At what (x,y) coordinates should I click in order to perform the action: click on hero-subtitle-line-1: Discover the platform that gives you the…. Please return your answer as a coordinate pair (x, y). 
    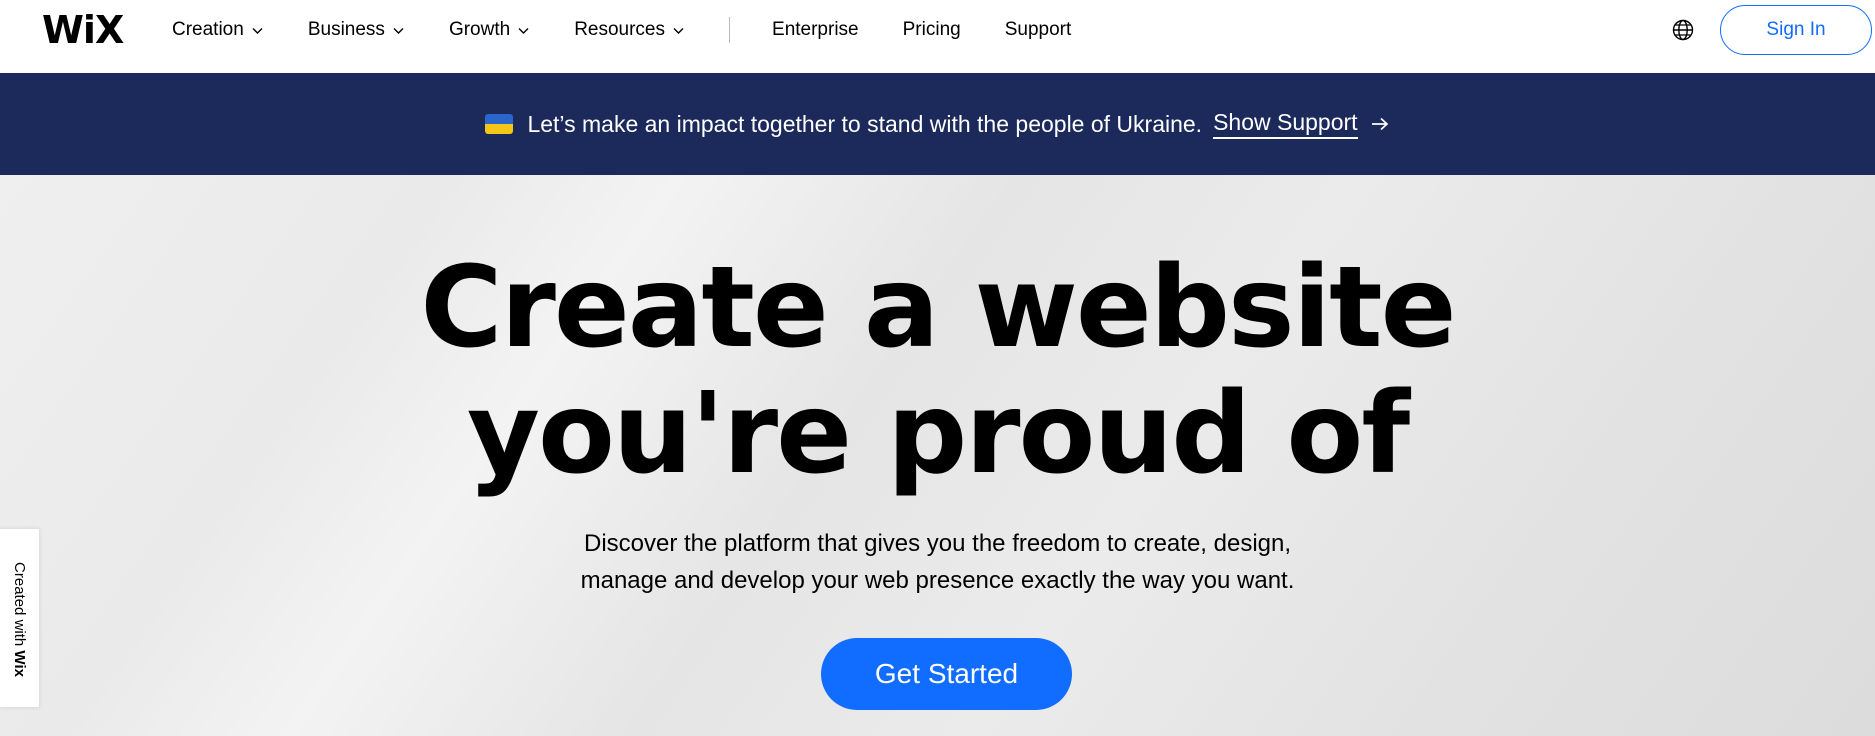
    Looking at the image, I should click on (937, 543).